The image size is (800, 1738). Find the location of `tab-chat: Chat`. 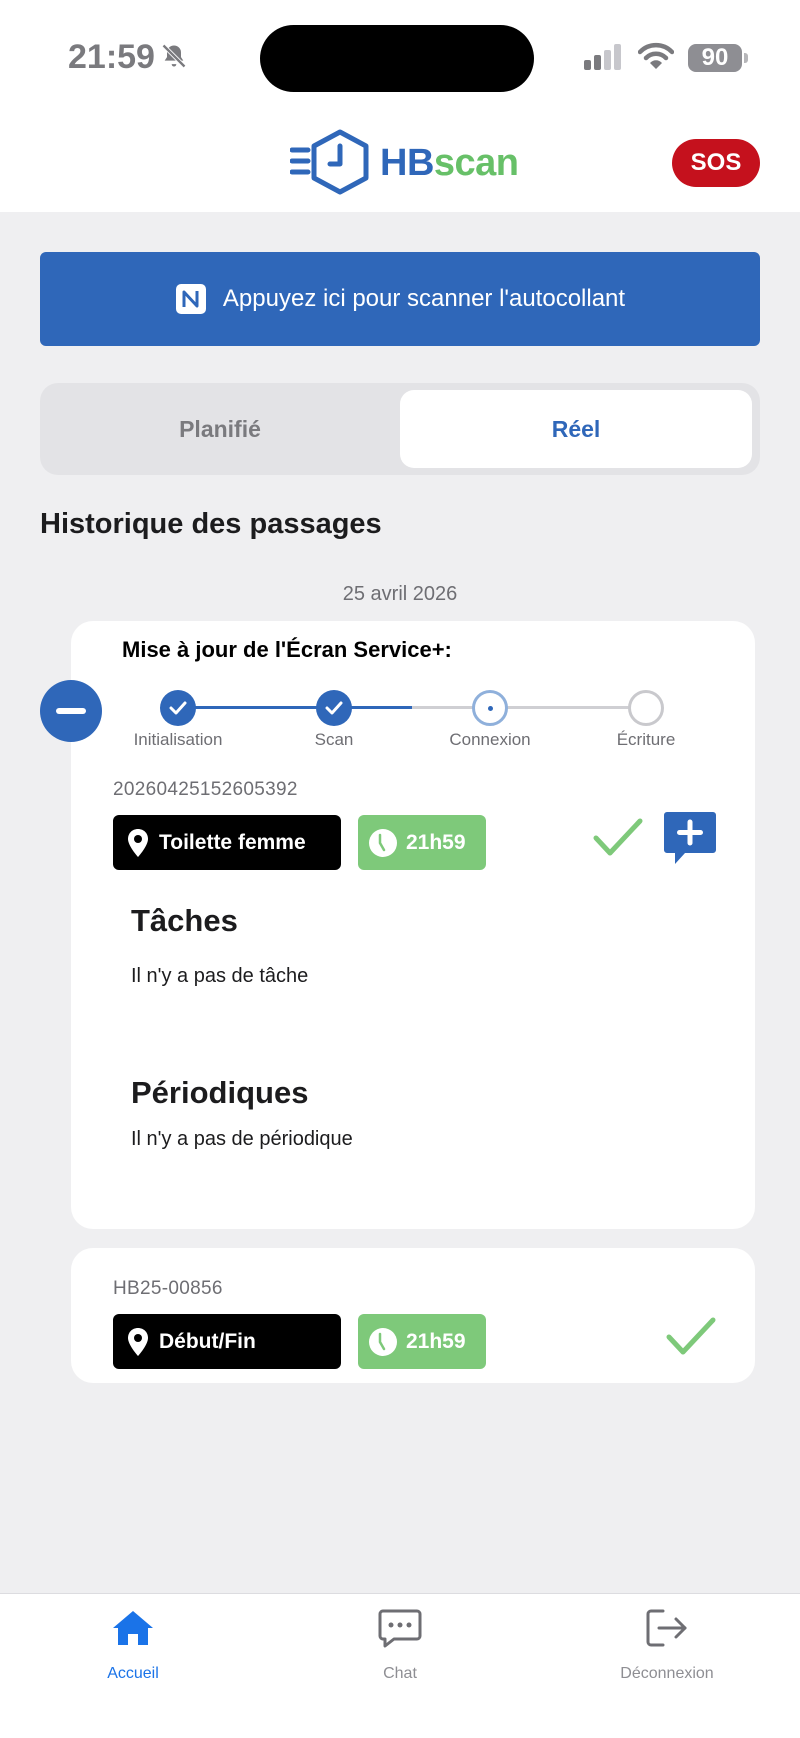

tab-chat: Chat is located at coordinates (400, 1645).